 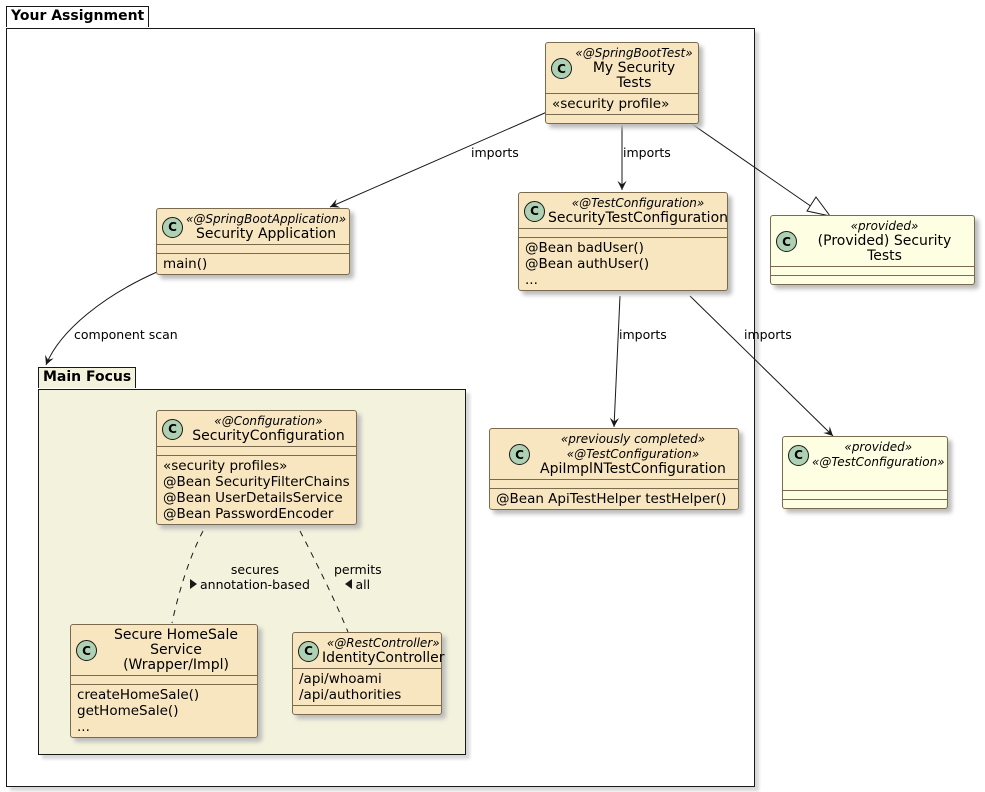 I want to click on method: «security profiles», so click(x=225, y=466).